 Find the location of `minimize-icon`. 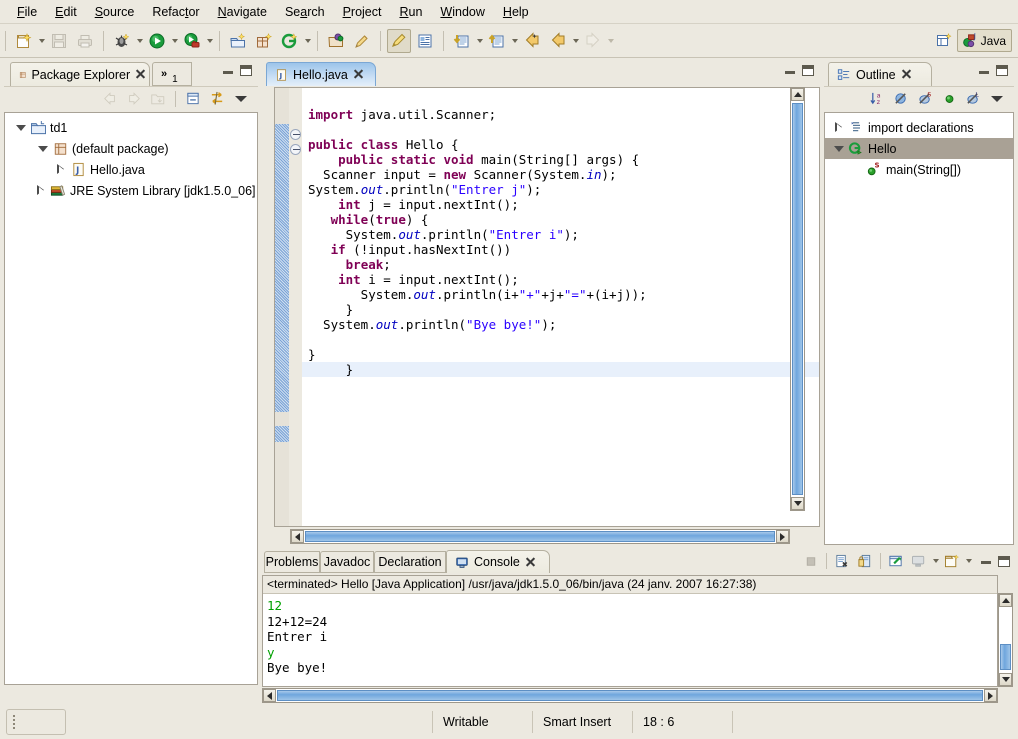

minimize-icon is located at coordinates (790, 71).